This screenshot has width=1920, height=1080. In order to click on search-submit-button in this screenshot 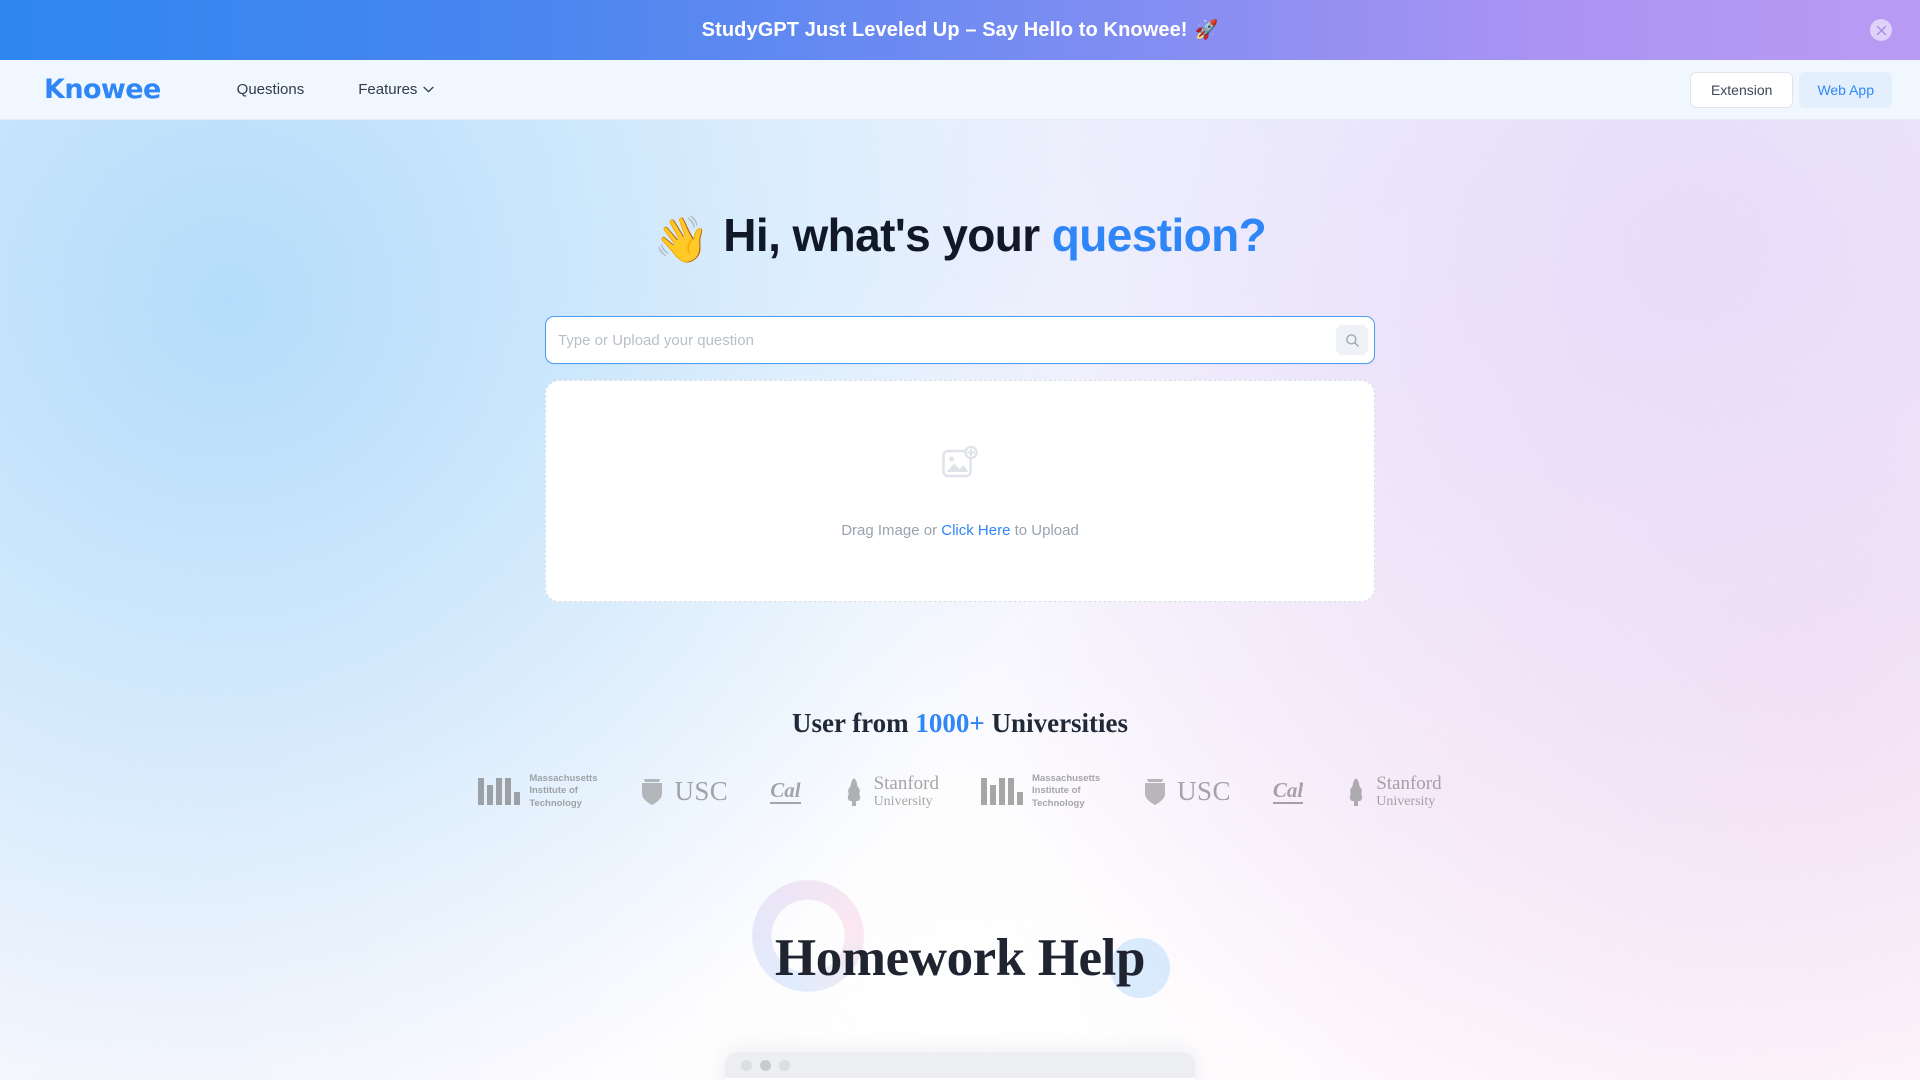, I will do `click(1352, 340)`.